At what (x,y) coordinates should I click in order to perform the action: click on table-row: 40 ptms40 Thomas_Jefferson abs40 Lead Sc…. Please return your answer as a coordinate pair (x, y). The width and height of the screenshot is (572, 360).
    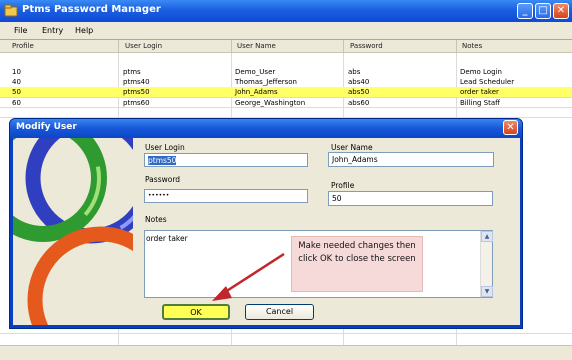
    Looking at the image, I should click on (286, 82).